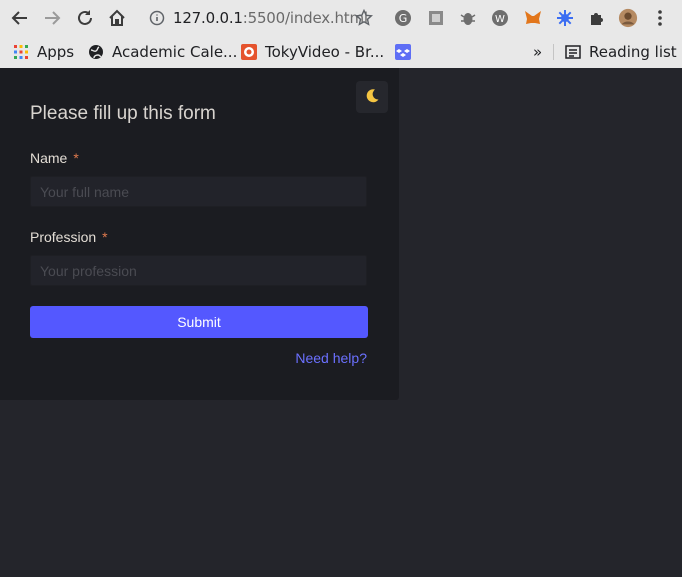  What do you see at coordinates (117, 18) in the screenshot?
I see `home-icon` at bounding box center [117, 18].